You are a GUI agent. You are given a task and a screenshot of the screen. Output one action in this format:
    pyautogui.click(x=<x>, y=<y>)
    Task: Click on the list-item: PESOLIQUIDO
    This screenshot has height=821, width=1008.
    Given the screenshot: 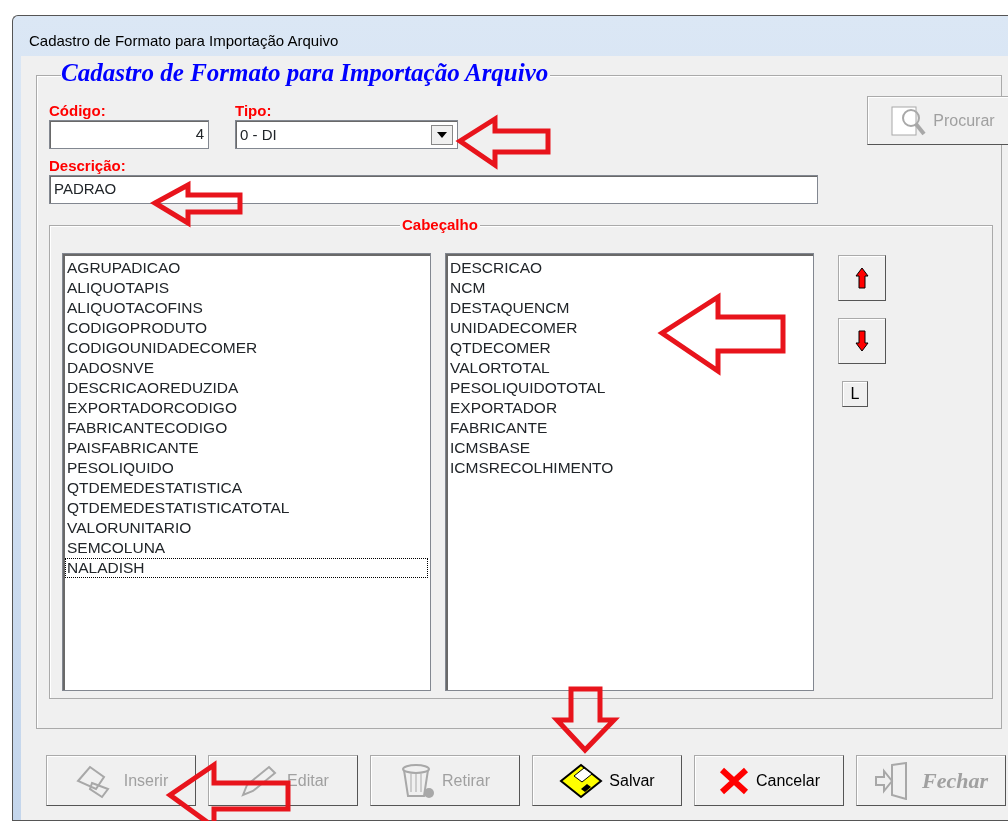 What is the action you would take?
    pyautogui.click(x=246, y=468)
    